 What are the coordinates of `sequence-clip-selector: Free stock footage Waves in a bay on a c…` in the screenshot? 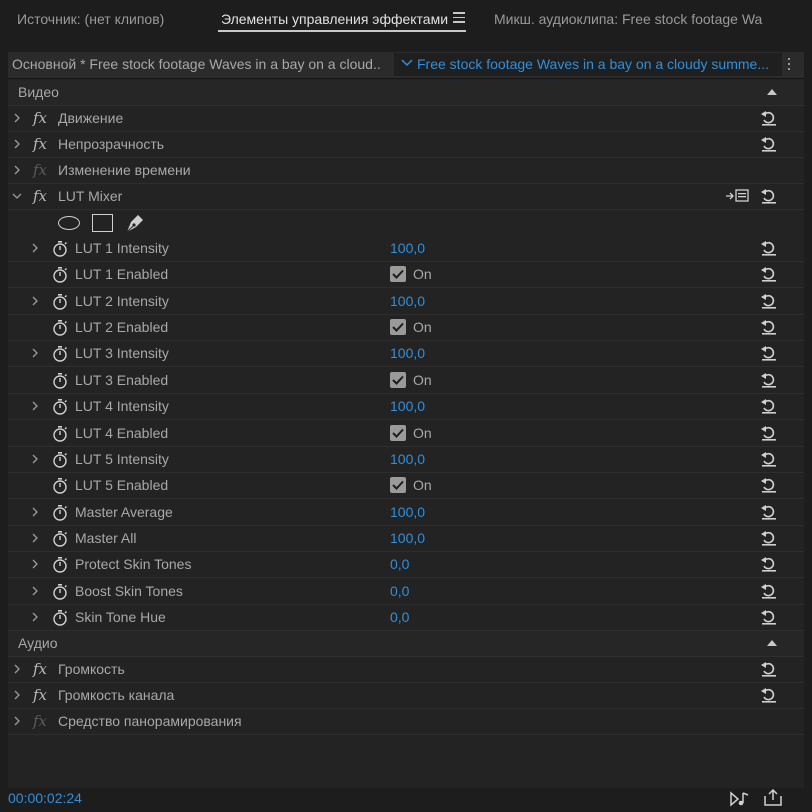 It's located at (588, 64).